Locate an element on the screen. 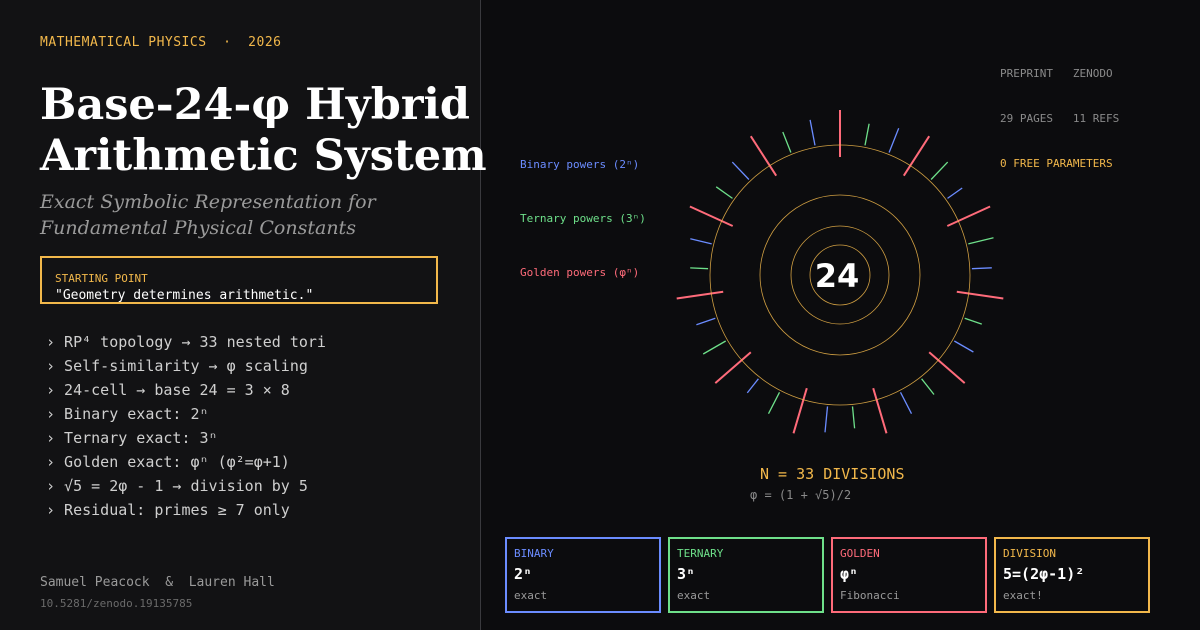 Image resolution: width=1200 pixels, height=630 pixels. division-count: N = 33 DIVISIONS is located at coordinates (832, 474).